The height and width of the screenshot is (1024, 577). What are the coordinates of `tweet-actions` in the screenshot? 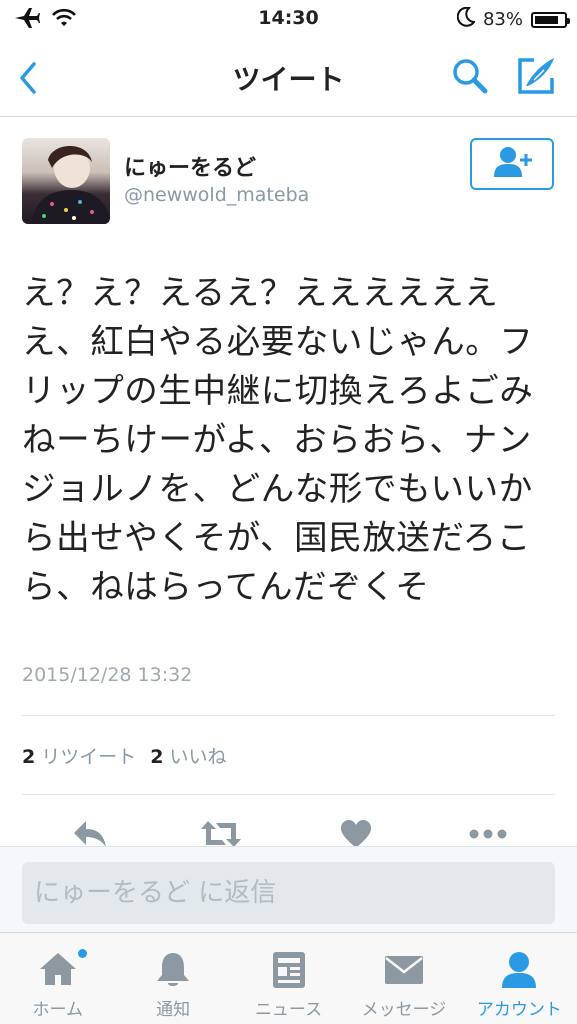 It's located at (288, 832).